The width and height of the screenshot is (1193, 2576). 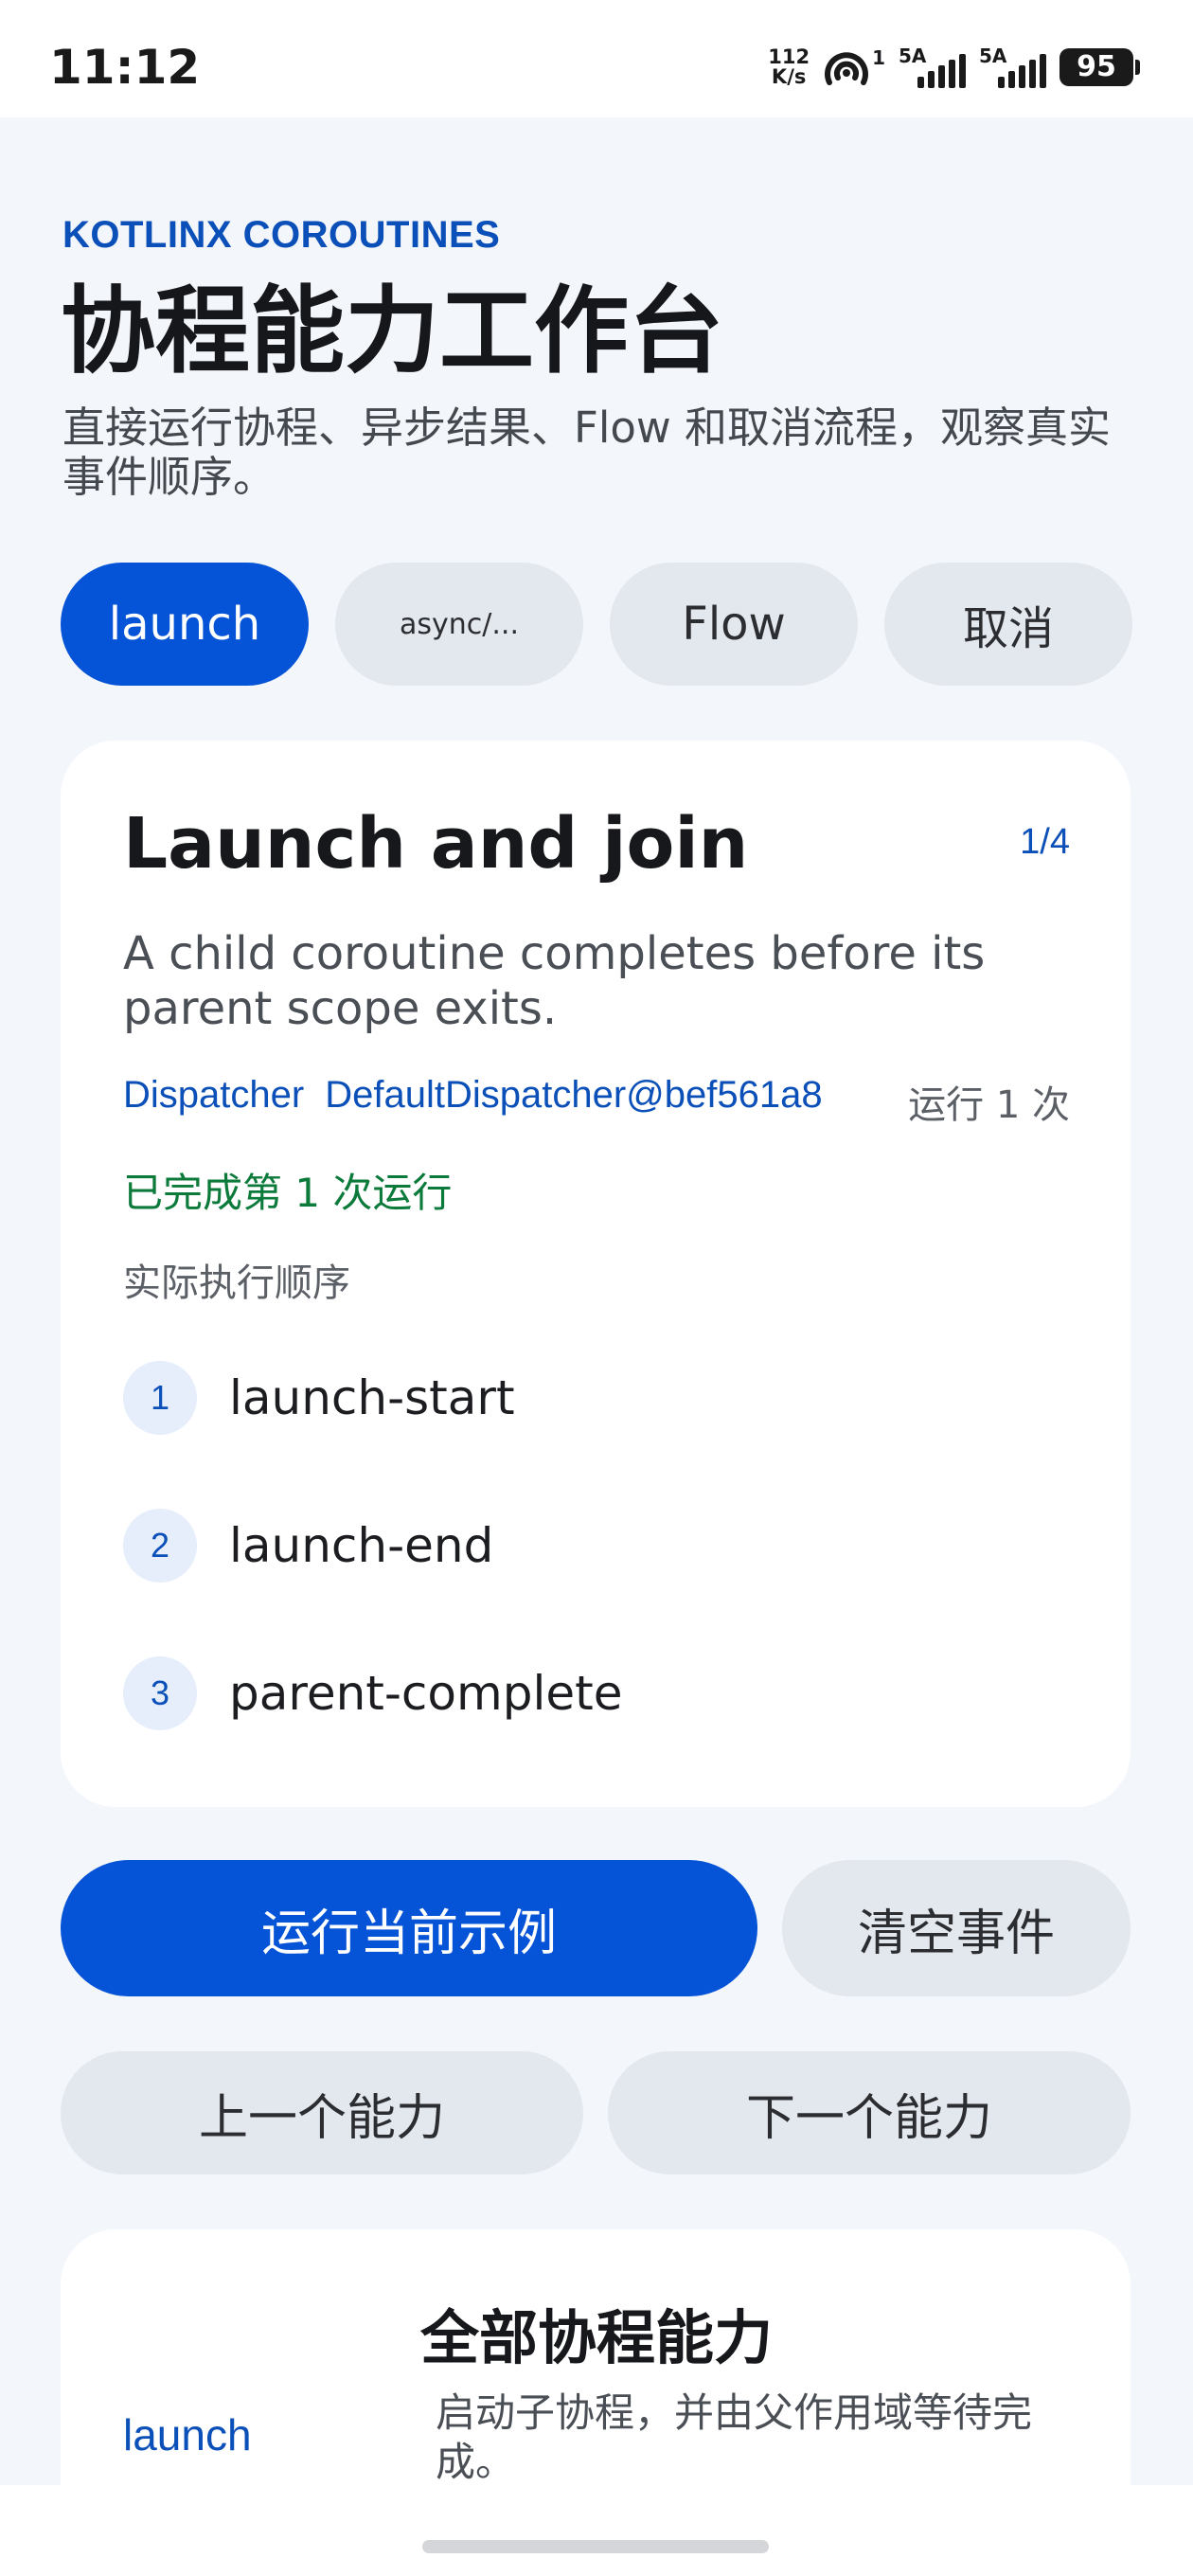 I want to click on dispatcher-info: Dispatcher DefaultDispatcher@bef561a8, so click(x=473, y=1095).